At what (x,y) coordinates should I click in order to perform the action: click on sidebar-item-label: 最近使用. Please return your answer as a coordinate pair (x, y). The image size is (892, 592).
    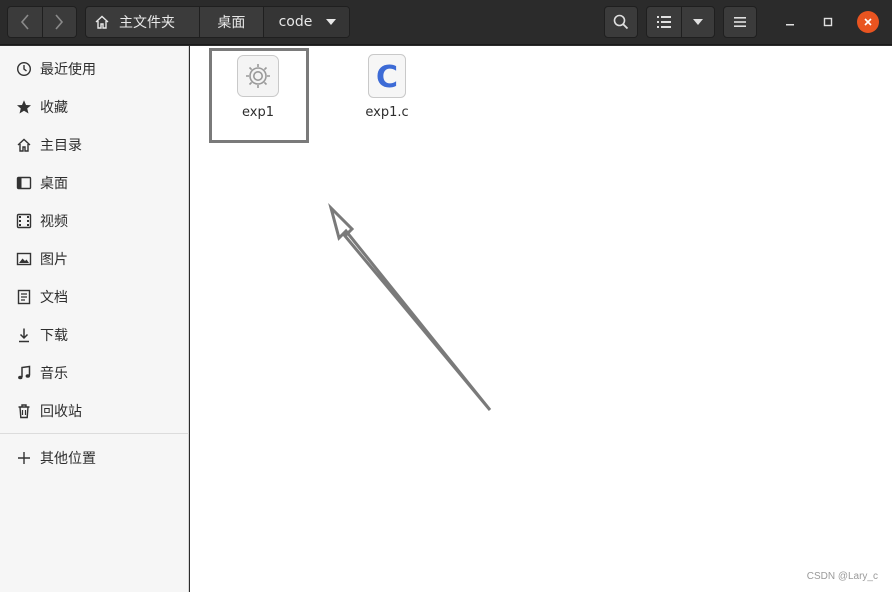
    Looking at the image, I should click on (68, 70).